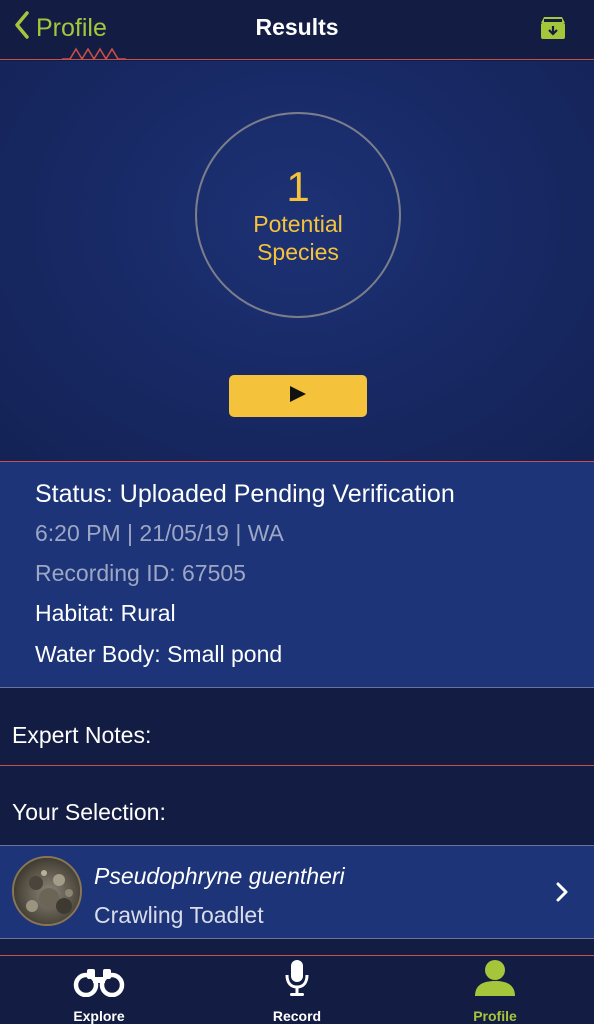 The image size is (594, 1024). Describe the element at coordinates (47, 891) in the screenshot. I see `species-avatar` at that location.